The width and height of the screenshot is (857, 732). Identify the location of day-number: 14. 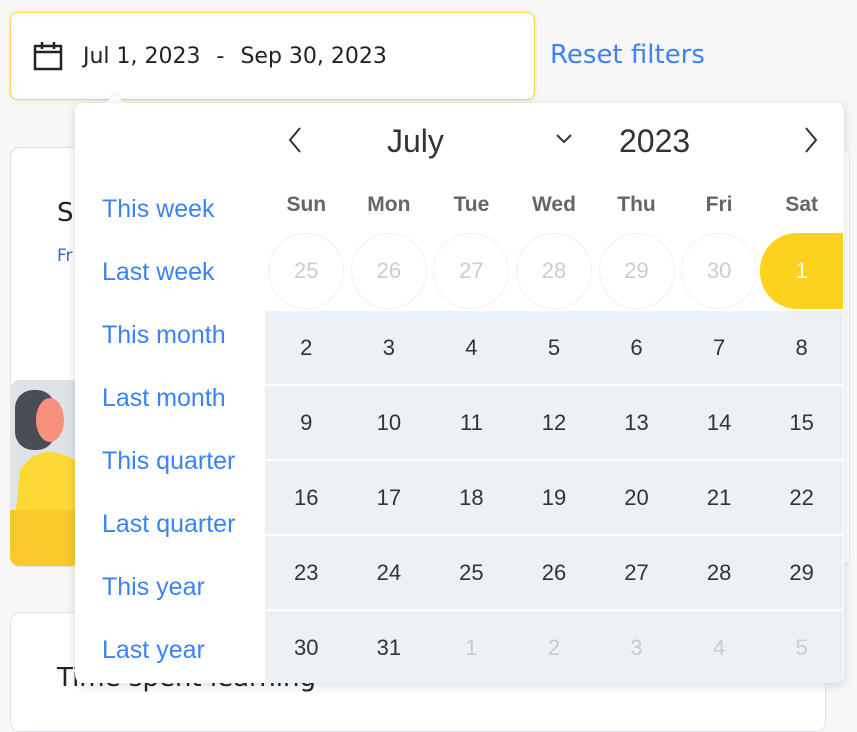
(719, 422).